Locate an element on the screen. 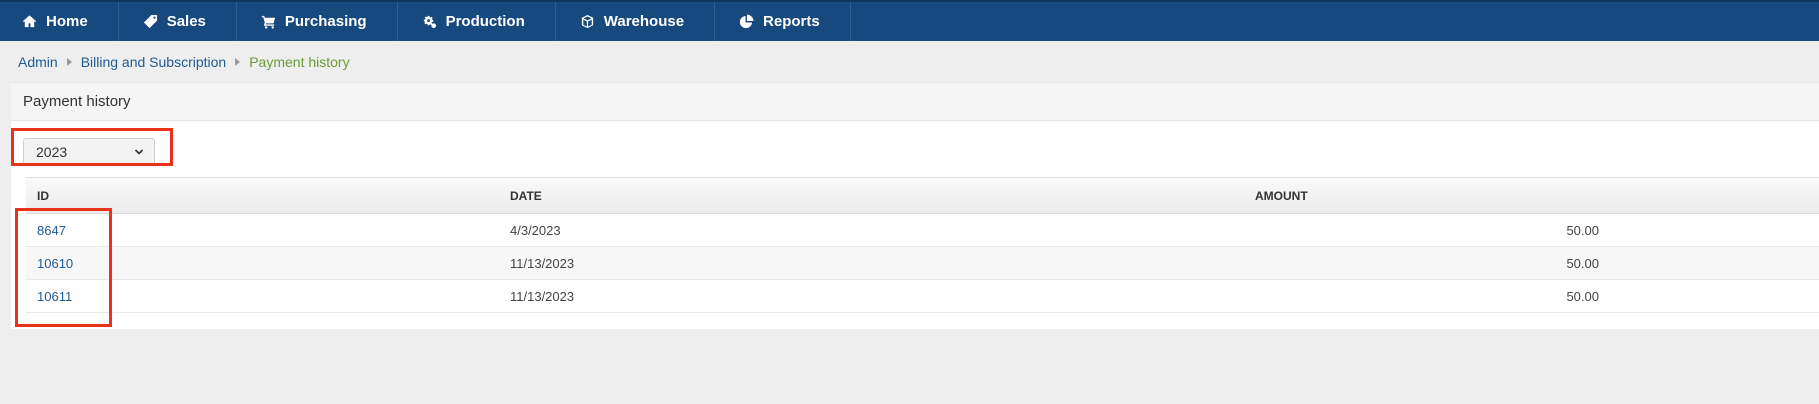  nav-warehouse-label: Warehouse is located at coordinates (644, 21).